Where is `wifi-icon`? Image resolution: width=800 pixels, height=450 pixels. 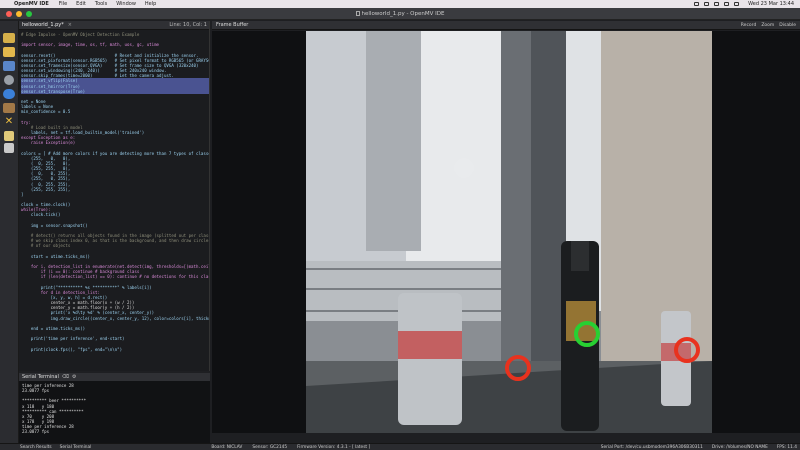 wifi-icon is located at coordinates (717, 4).